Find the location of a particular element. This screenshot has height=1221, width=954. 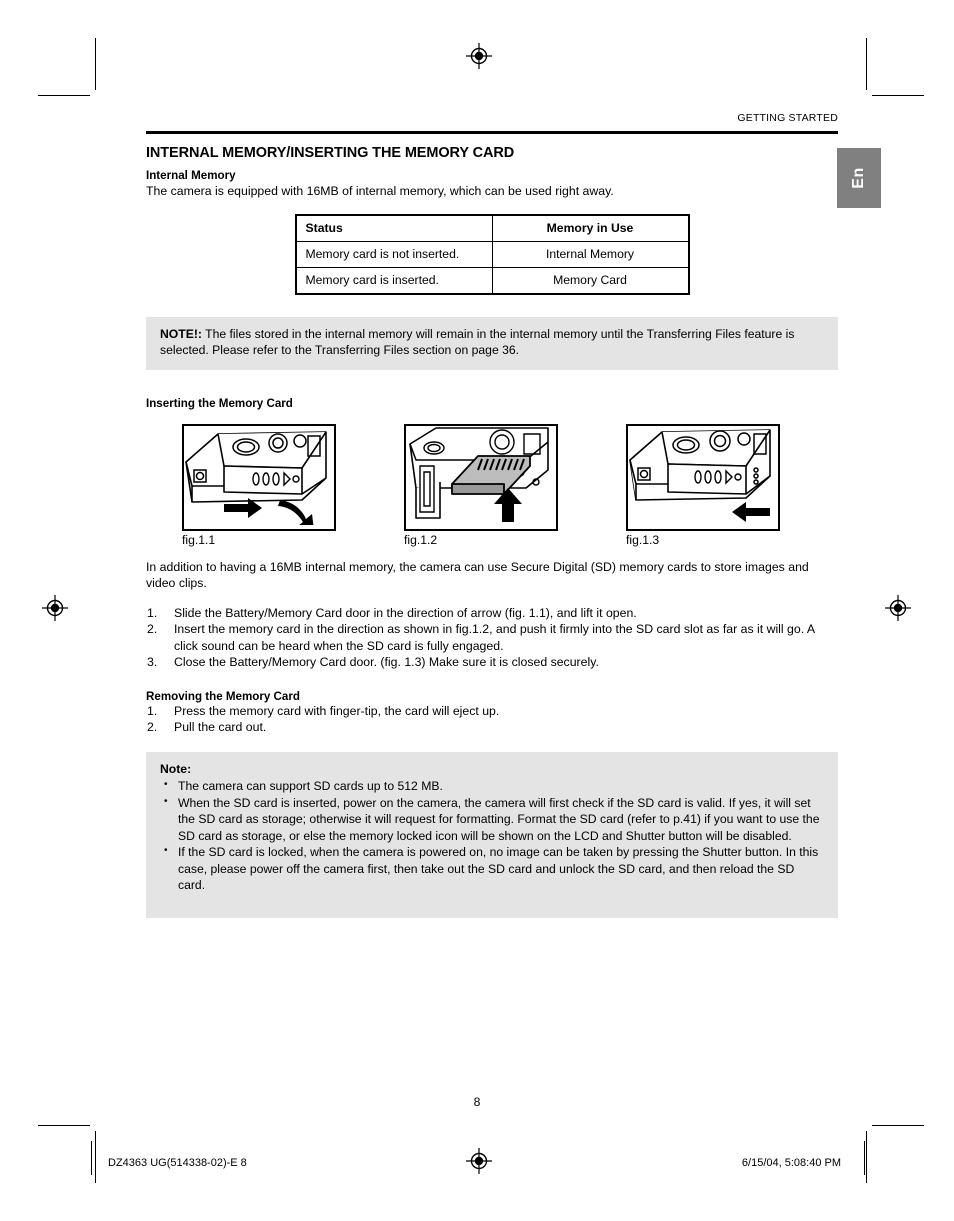

camera-battery-door-slide-illustration is located at coordinates (256, 477).